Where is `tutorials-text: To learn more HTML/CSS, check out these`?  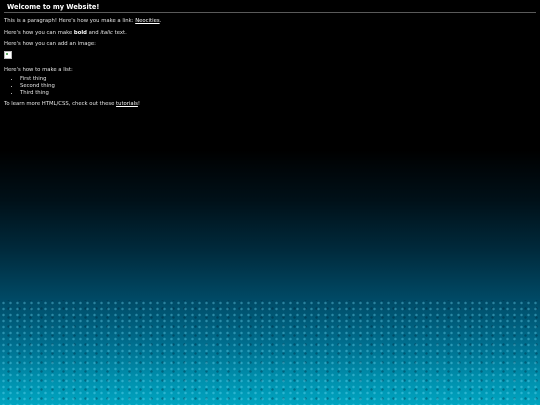
tutorials-text: To learn more HTML/CSS, check out these is located at coordinates (59, 104).